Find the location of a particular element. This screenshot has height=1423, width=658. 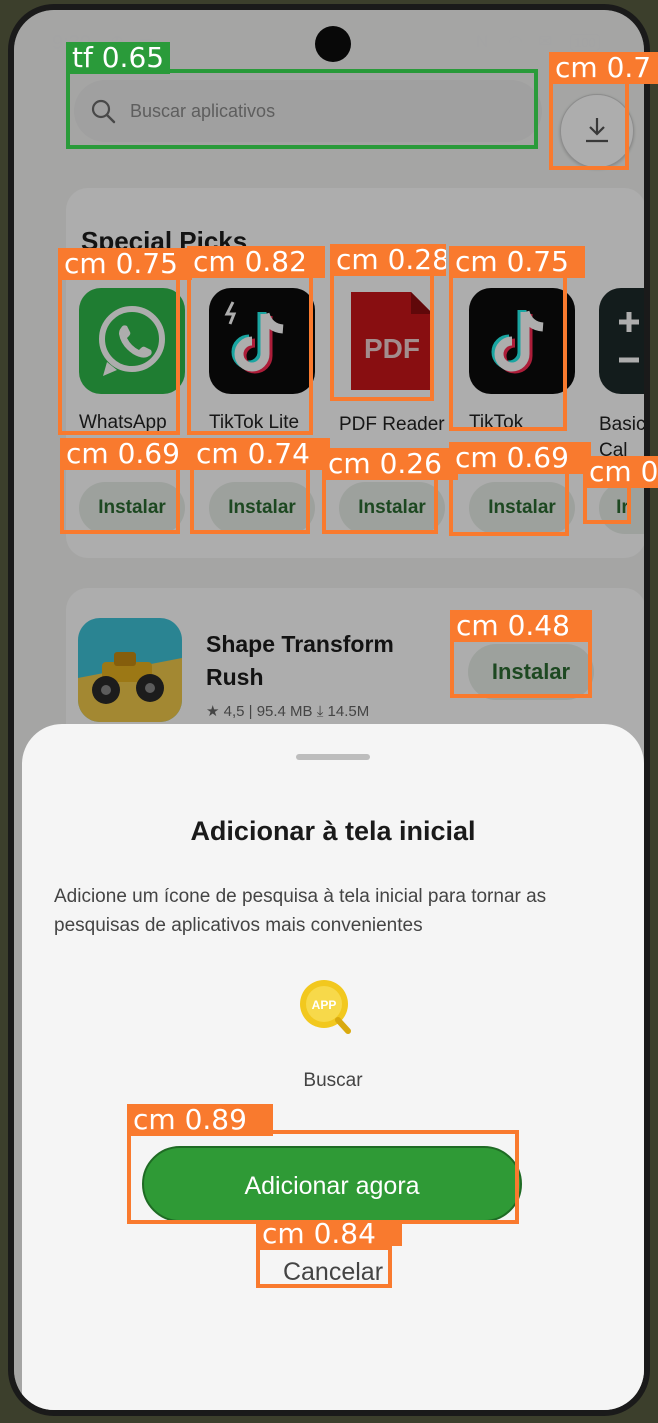

detection-box-tiktok-lite is located at coordinates (250, 353).